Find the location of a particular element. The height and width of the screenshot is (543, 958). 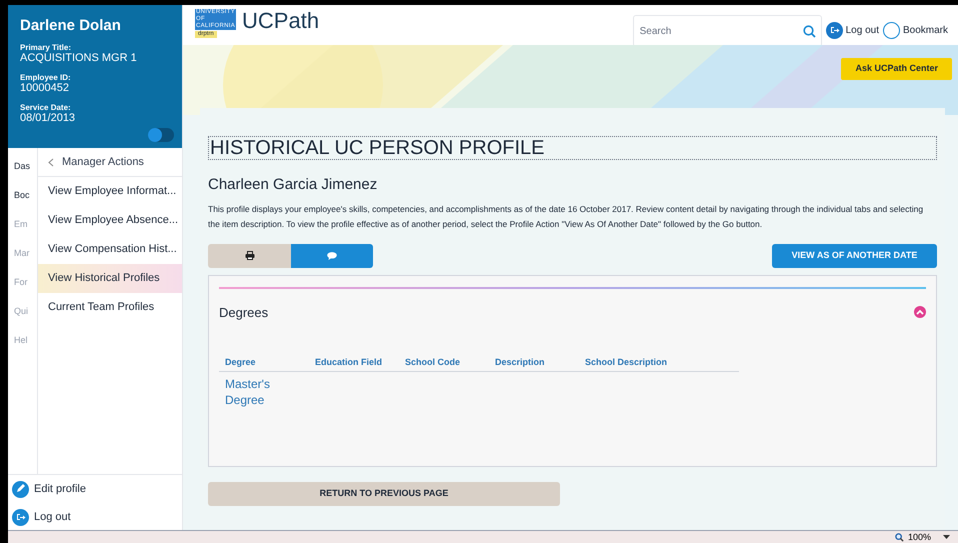

printer-icon is located at coordinates (249, 255).